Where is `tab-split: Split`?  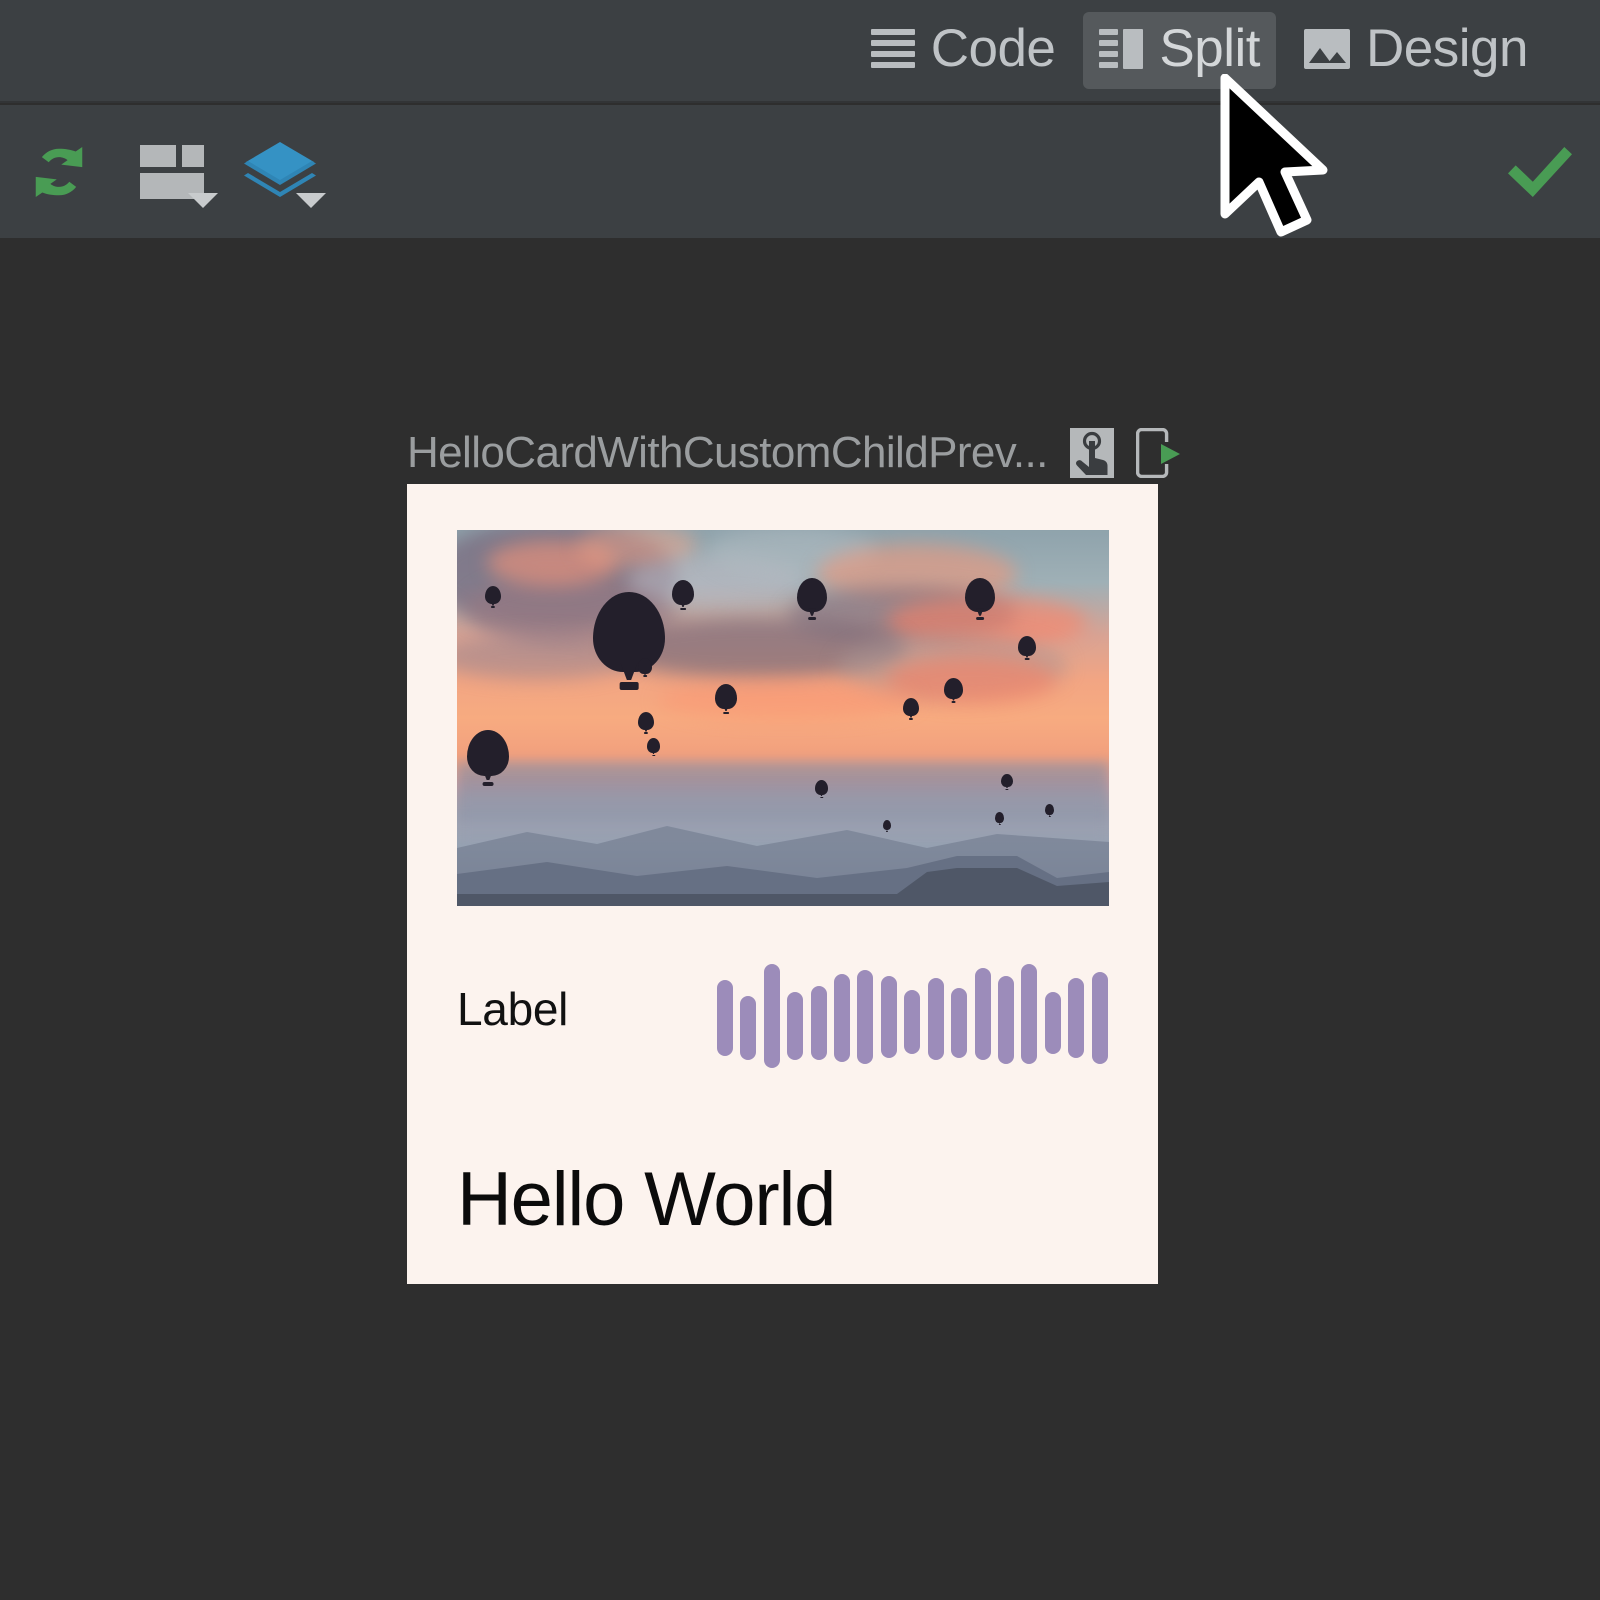 tab-split: Split is located at coordinates (1180, 50).